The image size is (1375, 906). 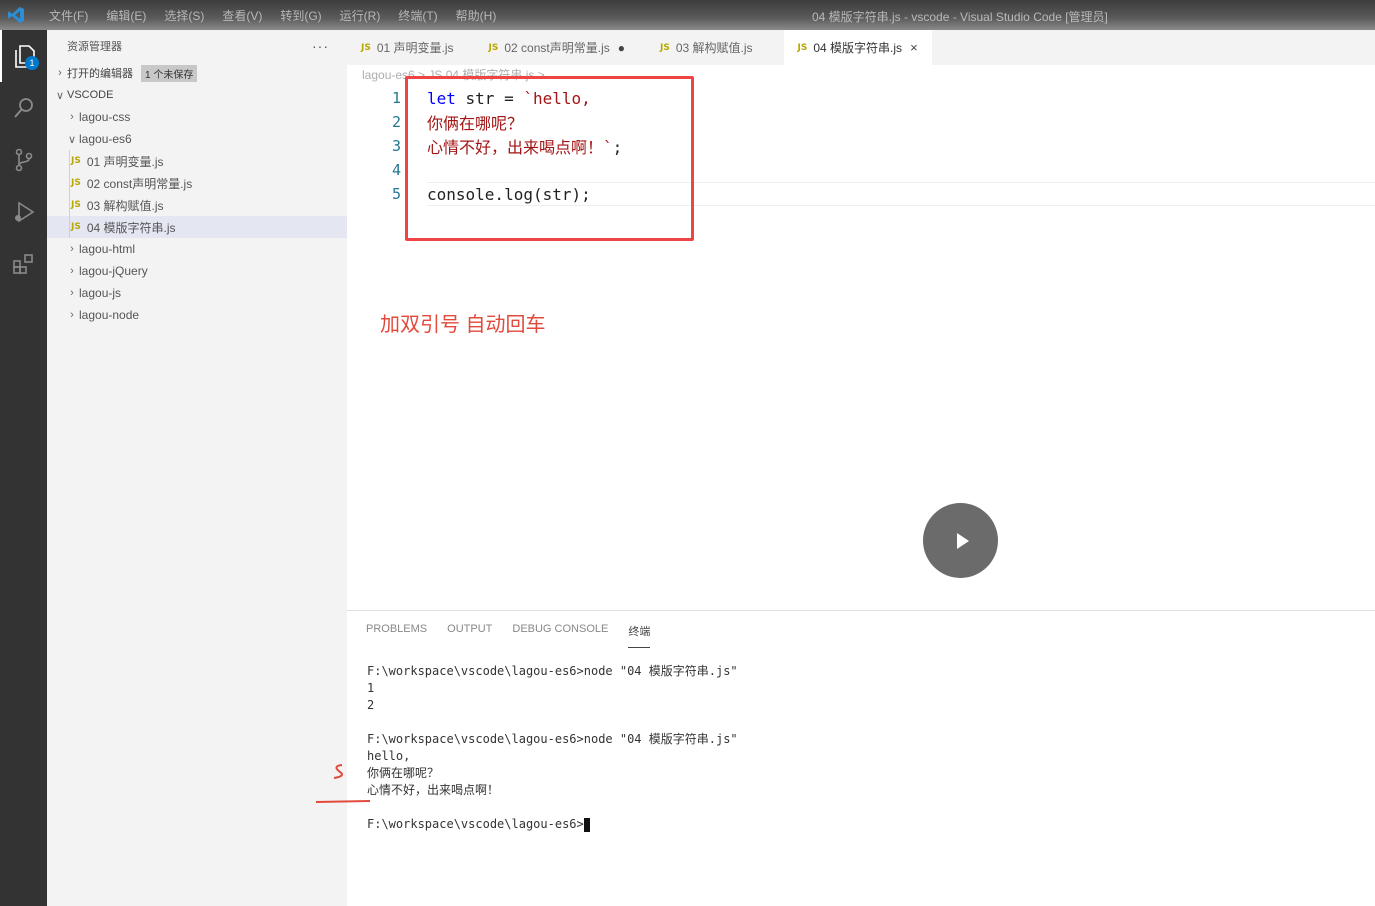 What do you see at coordinates (320, 46) in the screenshot?
I see `more-actions-icon: ···` at bounding box center [320, 46].